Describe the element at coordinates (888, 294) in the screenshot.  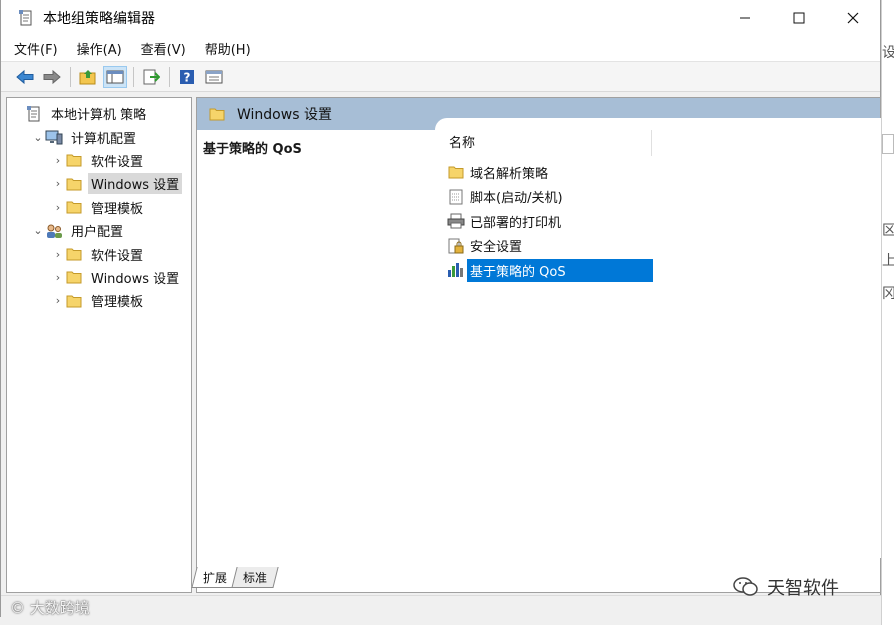
I see `edge-char: 冈` at that location.